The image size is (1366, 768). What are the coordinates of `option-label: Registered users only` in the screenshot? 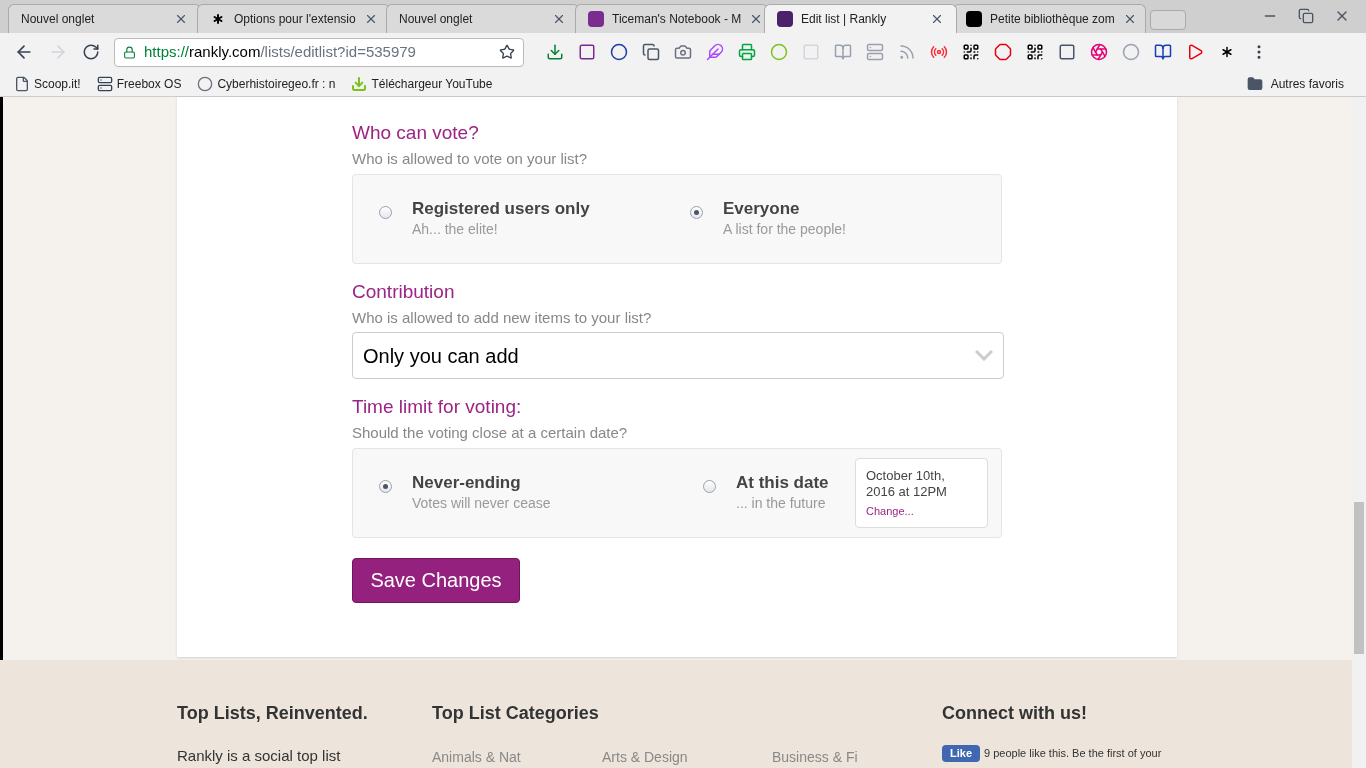 It's located at (501, 208).